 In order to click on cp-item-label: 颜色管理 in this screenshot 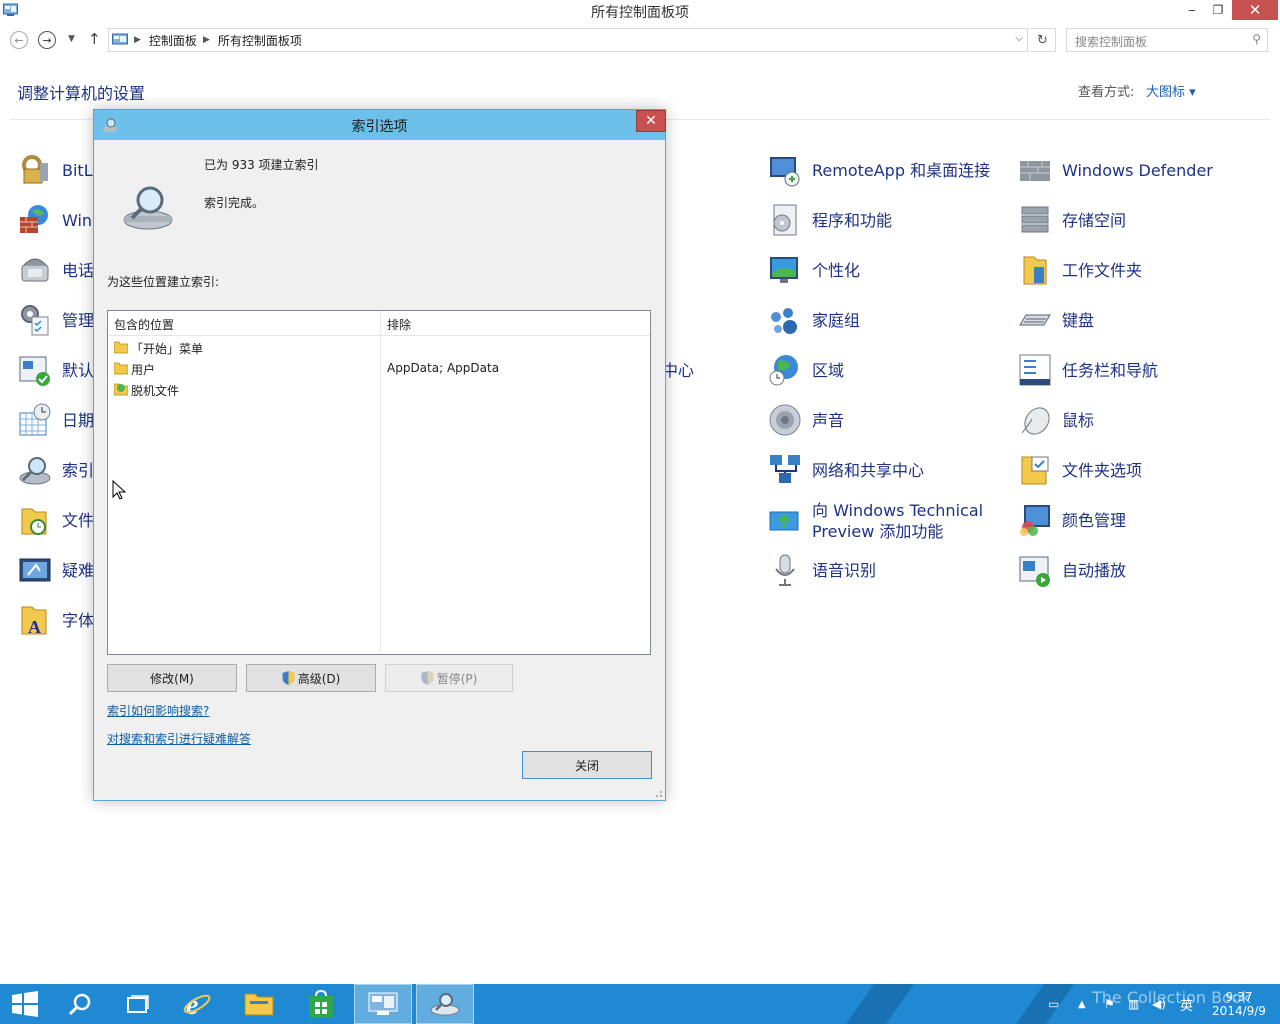, I will do `click(1094, 520)`.